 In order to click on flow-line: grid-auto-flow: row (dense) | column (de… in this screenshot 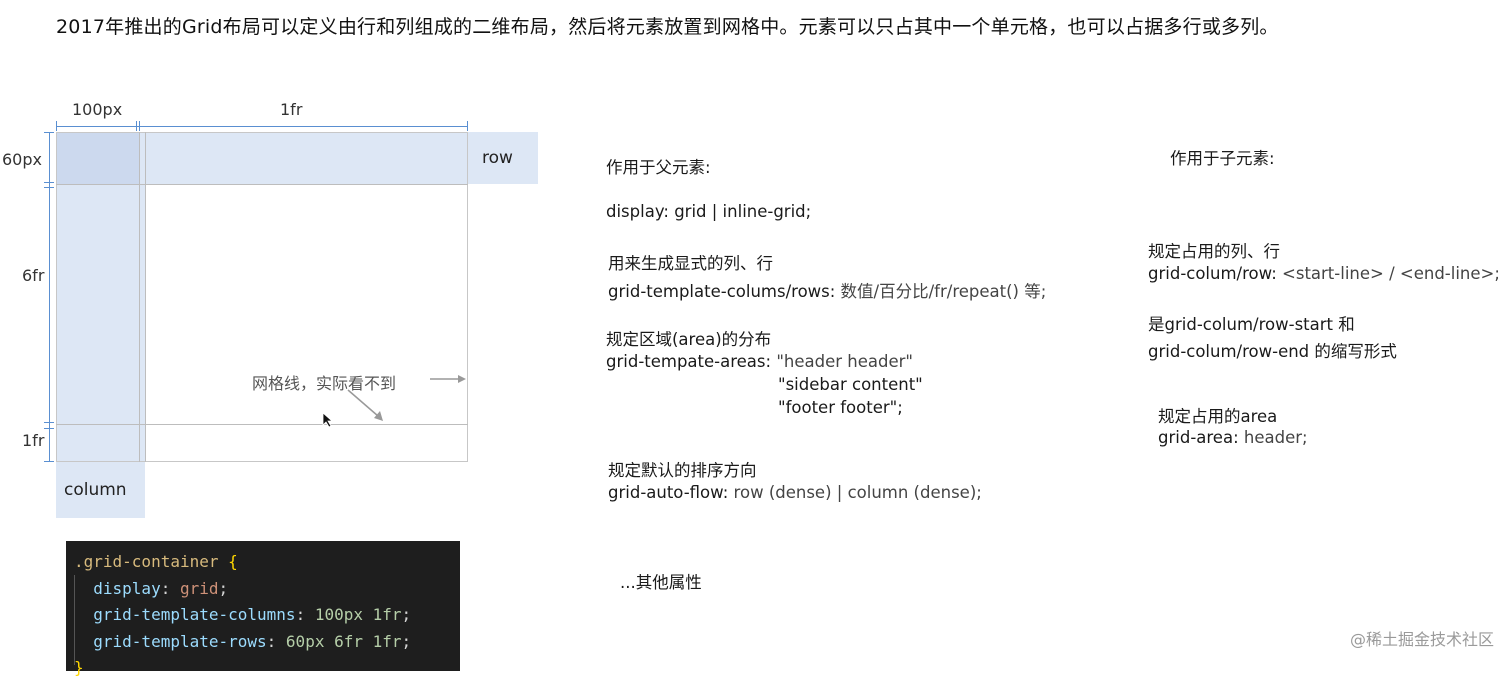, I will do `click(795, 492)`.